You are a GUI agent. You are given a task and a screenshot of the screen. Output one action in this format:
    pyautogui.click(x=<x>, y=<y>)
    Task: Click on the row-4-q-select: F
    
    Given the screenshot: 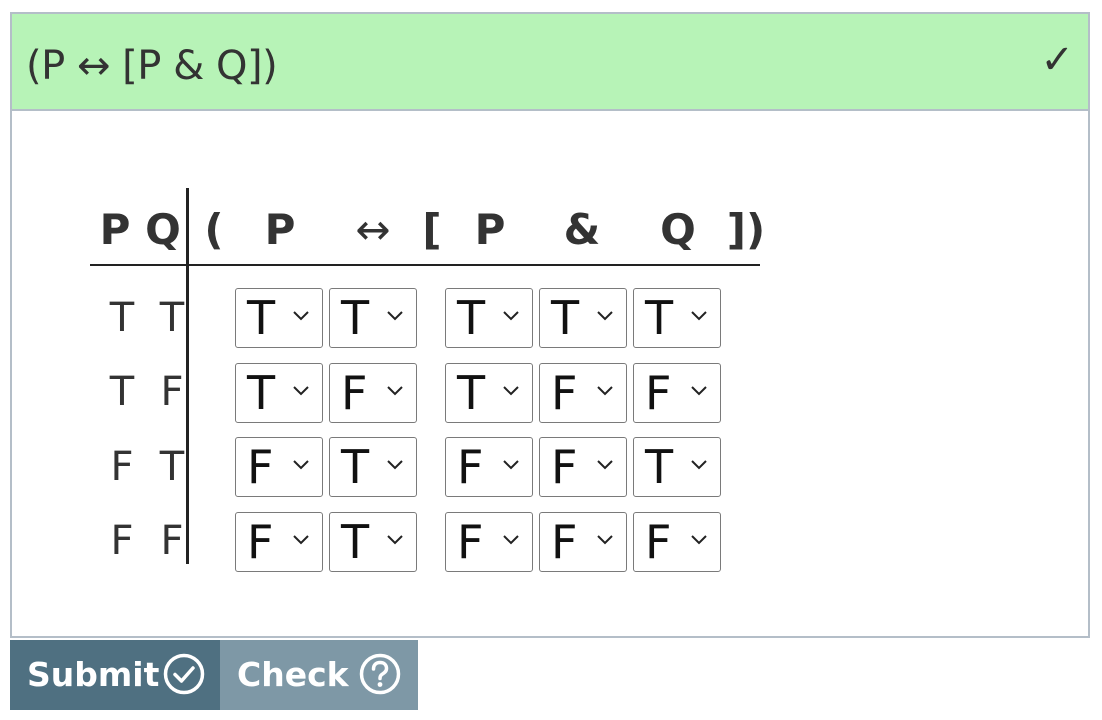 What is the action you would take?
    pyautogui.click(x=677, y=542)
    